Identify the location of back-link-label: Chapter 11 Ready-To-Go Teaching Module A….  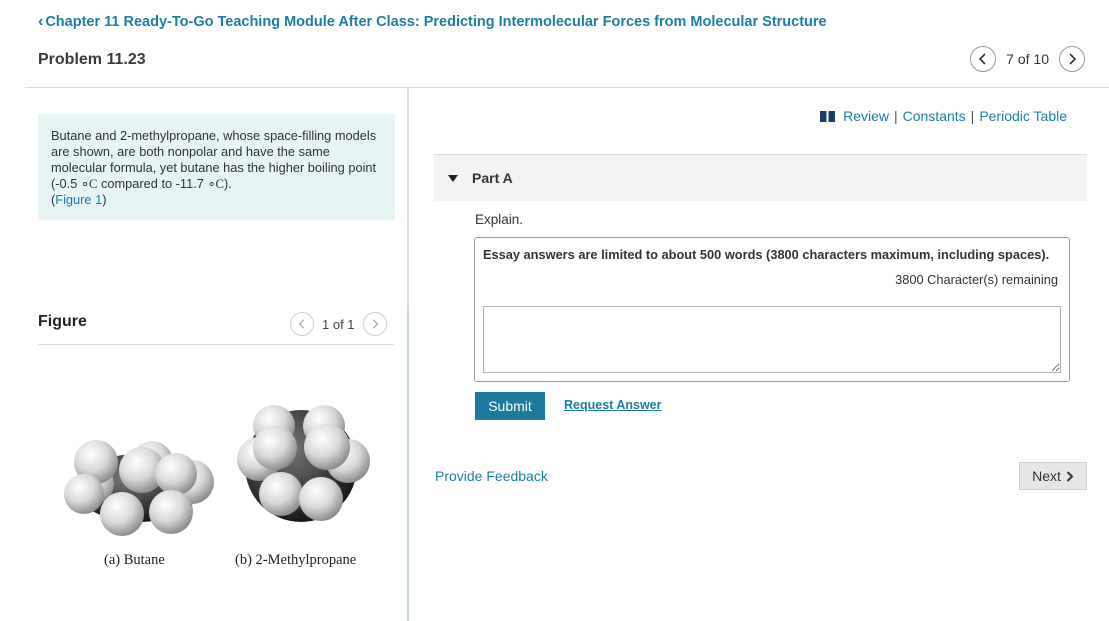
(436, 22).